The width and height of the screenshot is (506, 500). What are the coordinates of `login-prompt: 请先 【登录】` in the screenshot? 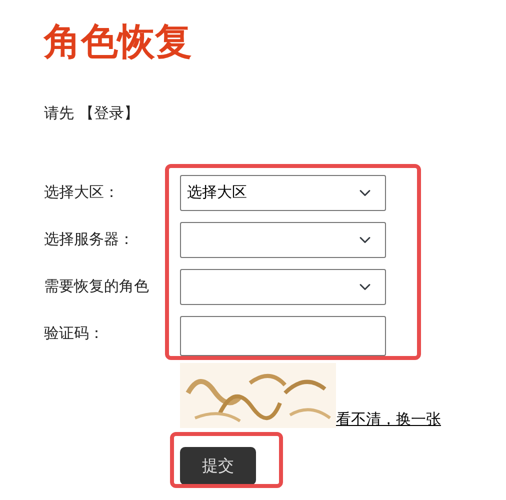 It's located at (92, 113).